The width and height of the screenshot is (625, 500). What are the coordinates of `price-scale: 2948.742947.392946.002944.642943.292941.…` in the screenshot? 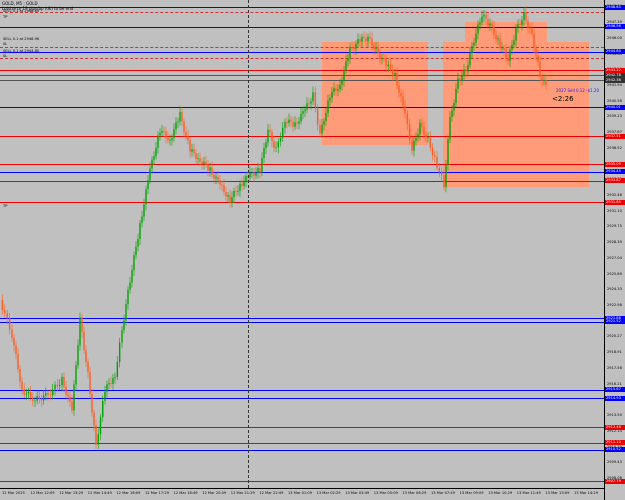 It's located at (614, 250).